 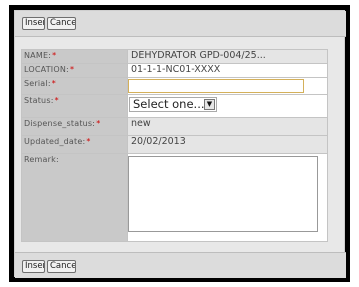 I want to click on serial-row: Serial:*, so click(x=174, y=86).